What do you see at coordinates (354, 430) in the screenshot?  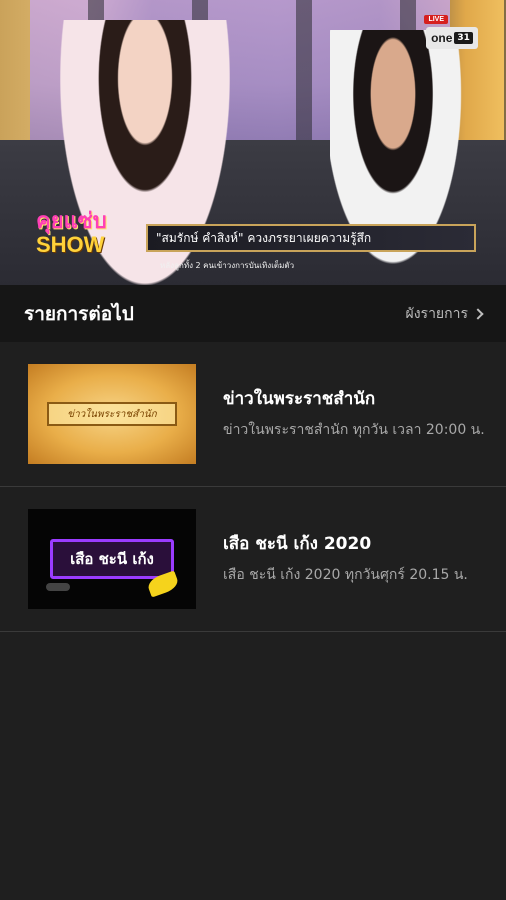 I see `program-description: ข่าวในพระราชสำนัก ทุกวัน เวลา 20:00 น.` at bounding box center [354, 430].